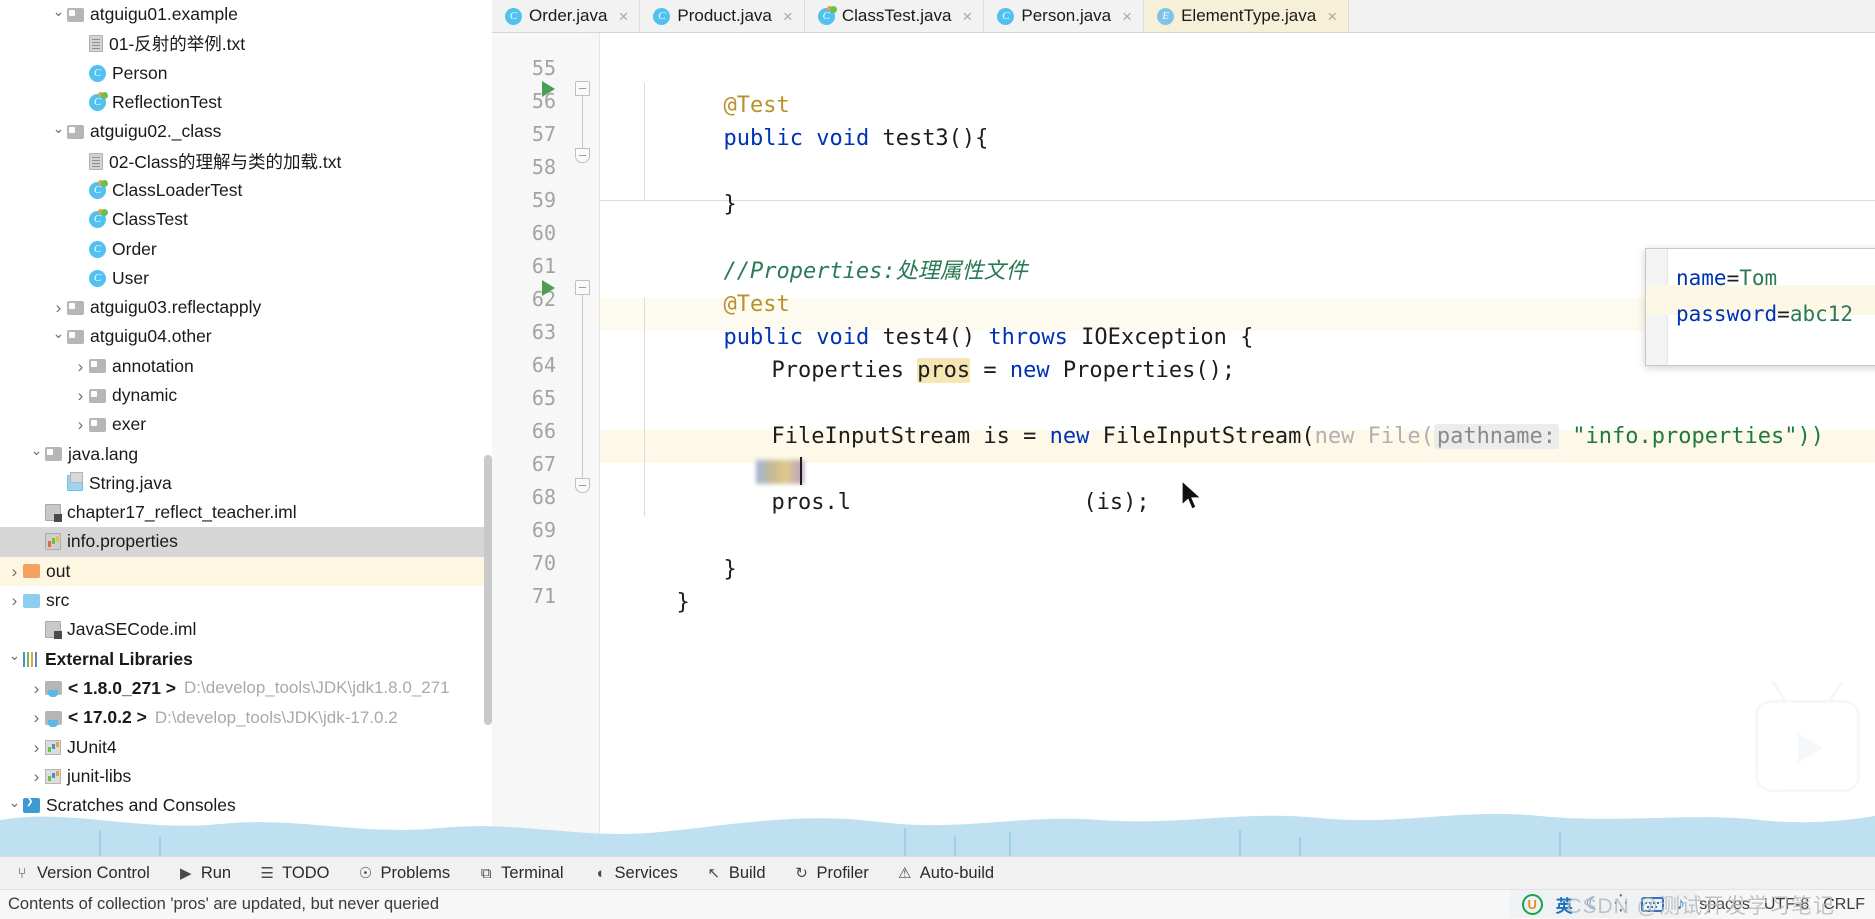 This screenshot has height=919, width=1875. What do you see at coordinates (780, 472) in the screenshot?
I see `obscured-method-name` at bounding box center [780, 472].